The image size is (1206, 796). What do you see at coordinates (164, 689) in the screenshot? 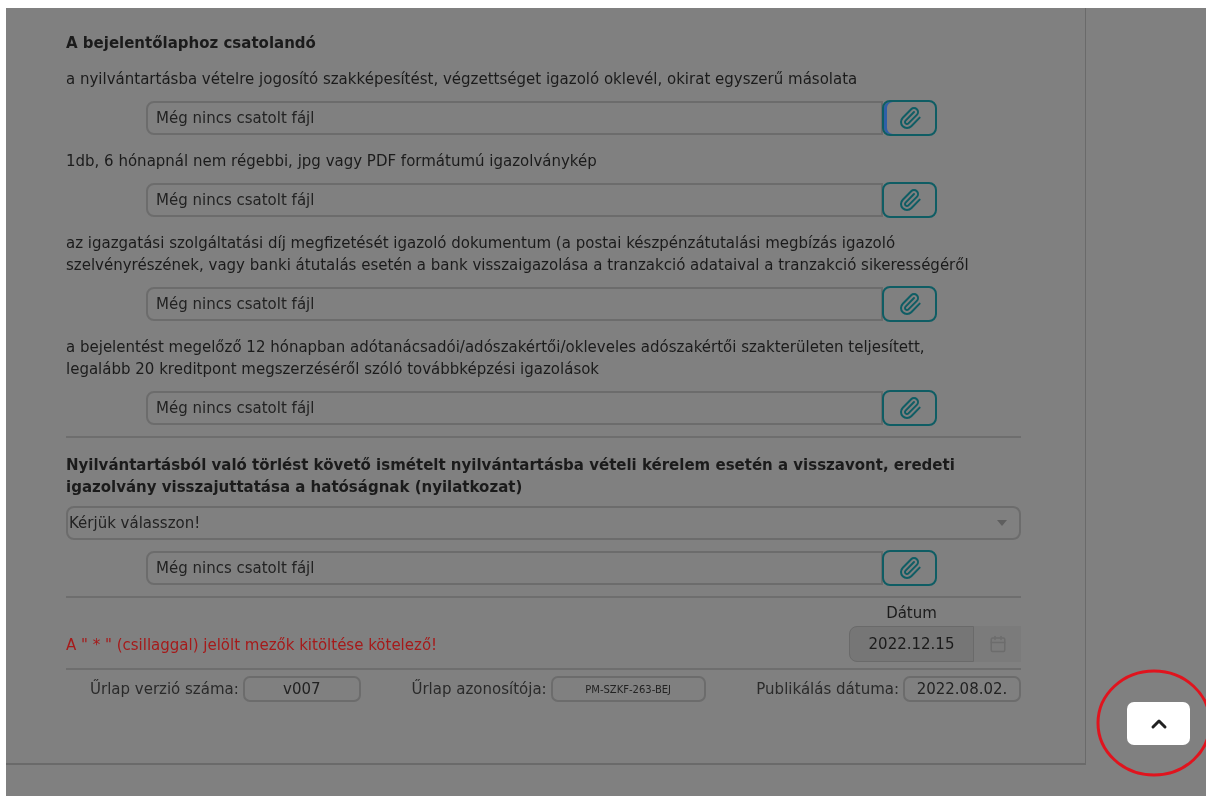
I see `footer-label: Űrlap verzió száma:` at bounding box center [164, 689].